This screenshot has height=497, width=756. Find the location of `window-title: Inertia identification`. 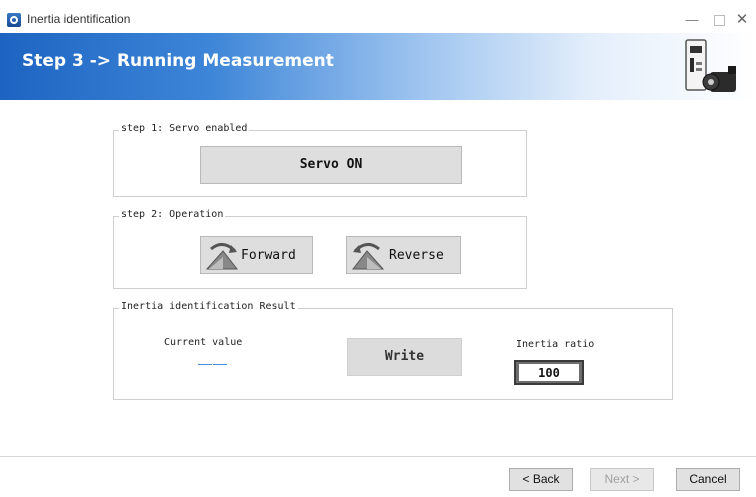

window-title: Inertia identification is located at coordinates (79, 19).